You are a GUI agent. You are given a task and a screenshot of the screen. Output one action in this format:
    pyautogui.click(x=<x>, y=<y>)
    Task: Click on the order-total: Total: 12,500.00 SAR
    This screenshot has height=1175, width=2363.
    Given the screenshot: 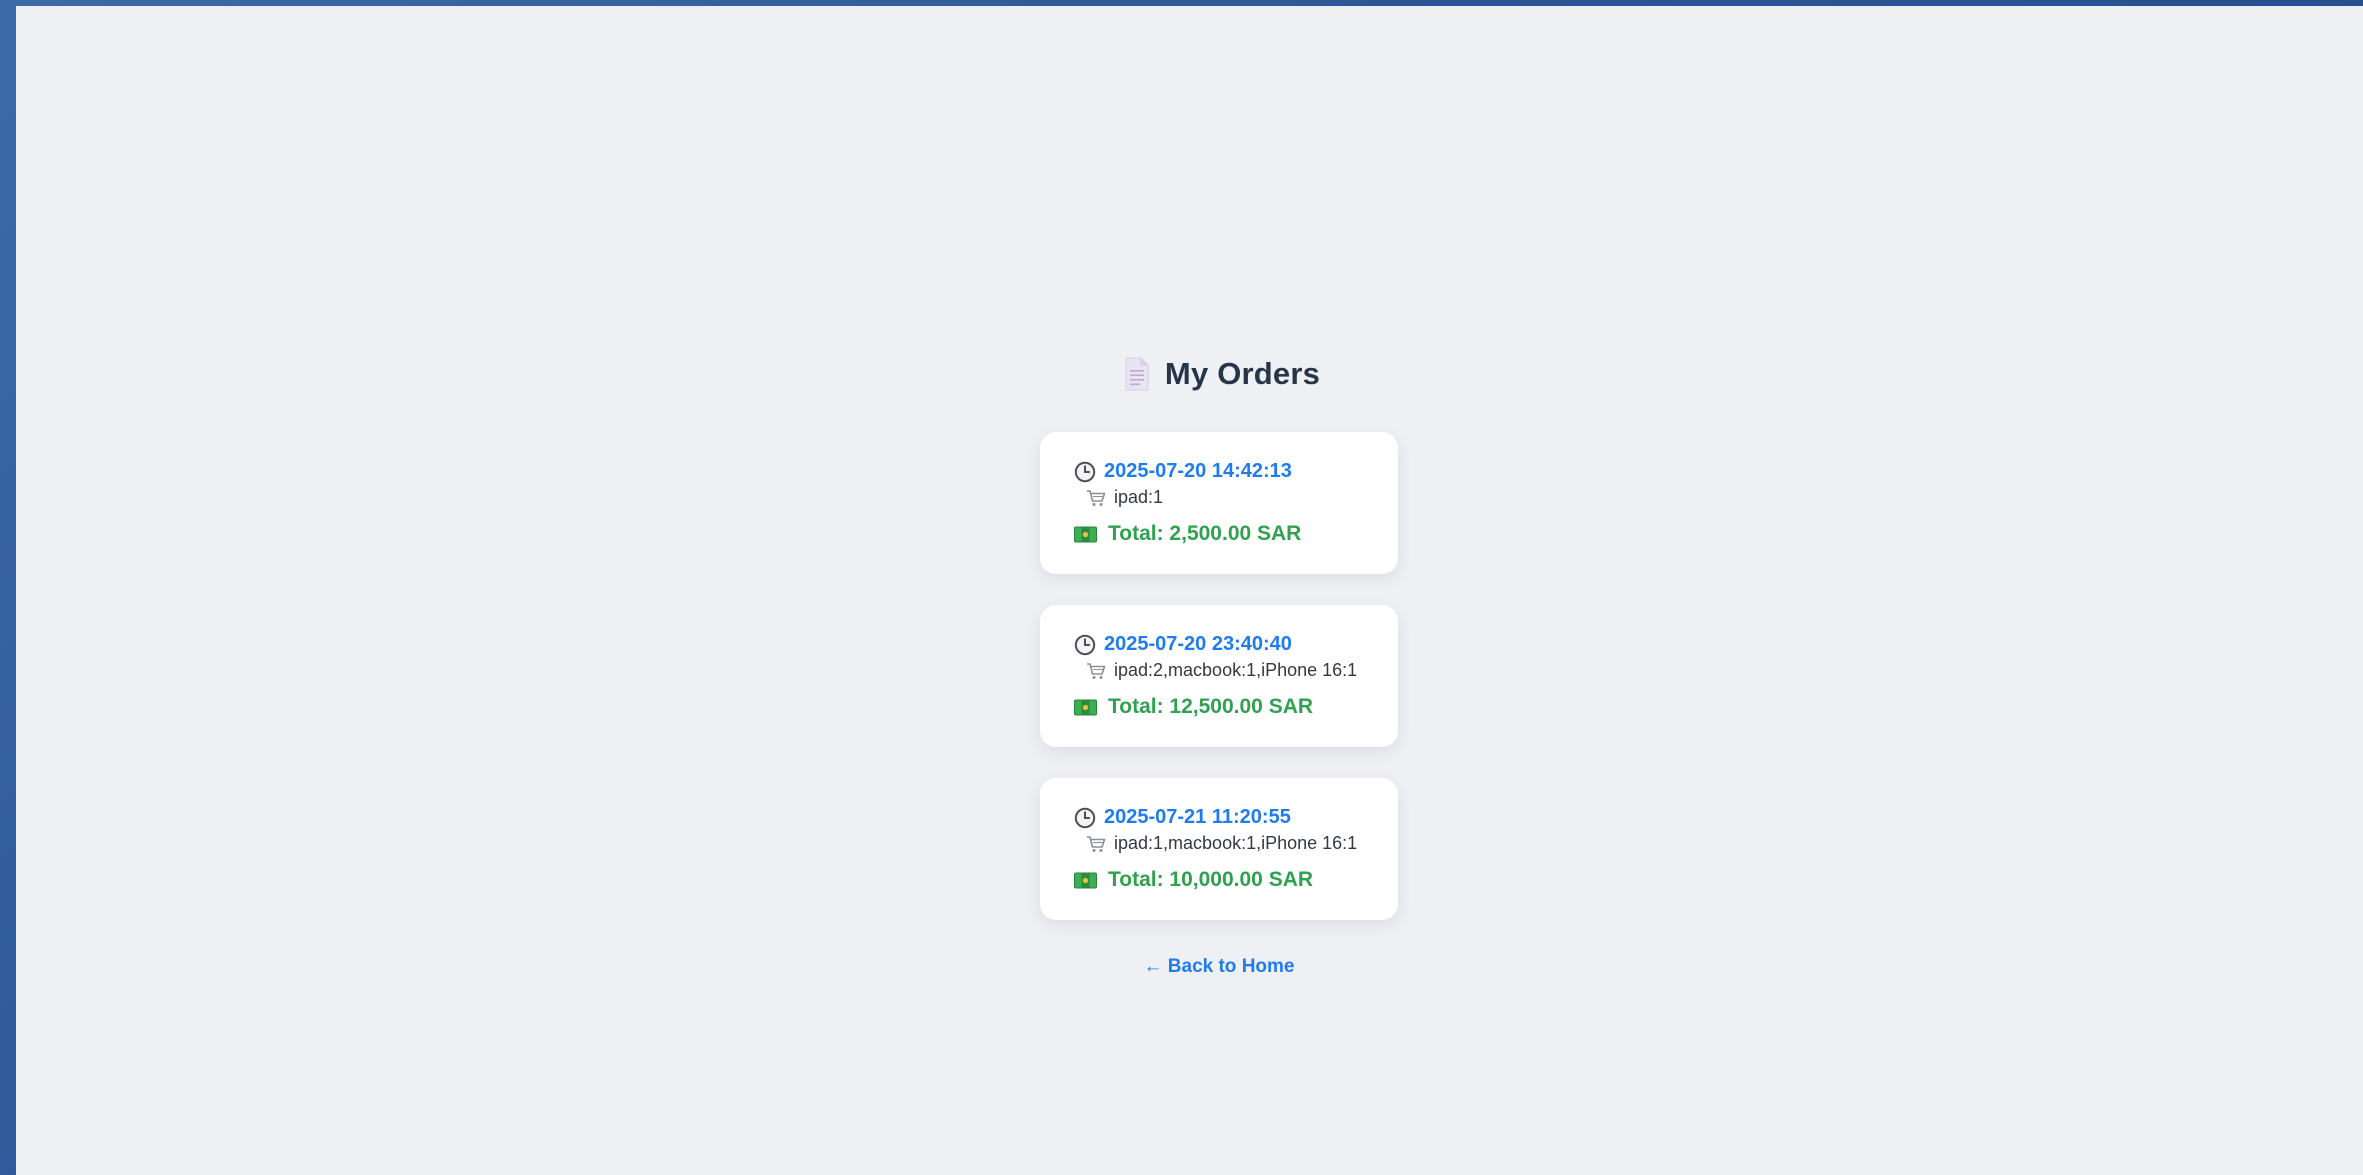 What is the action you would take?
    pyautogui.click(x=1211, y=706)
    